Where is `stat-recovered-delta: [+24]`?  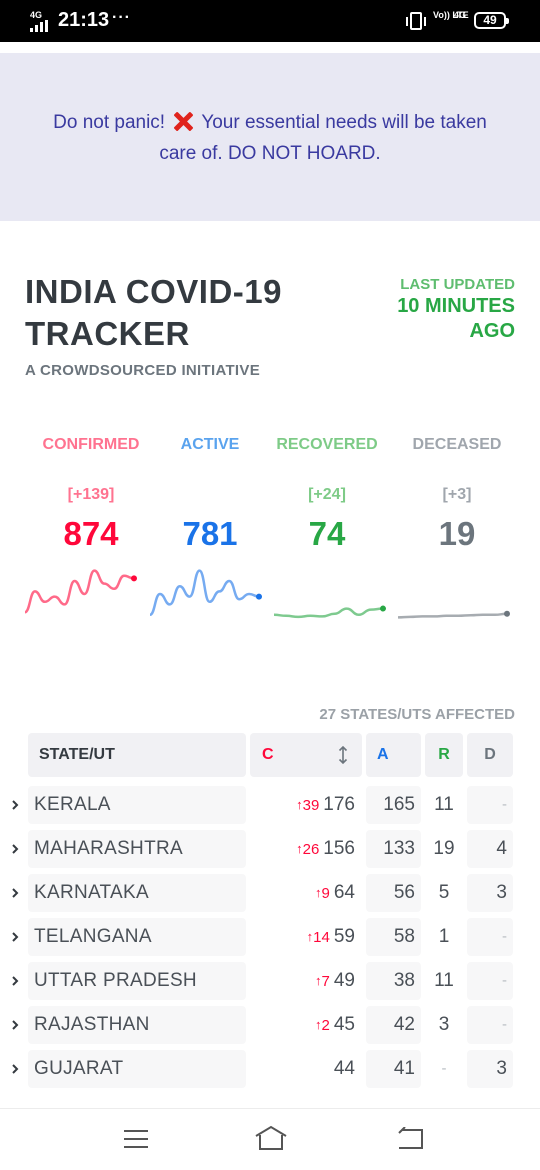
stat-recovered-delta: [+24] is located at coordinates (327, 494).